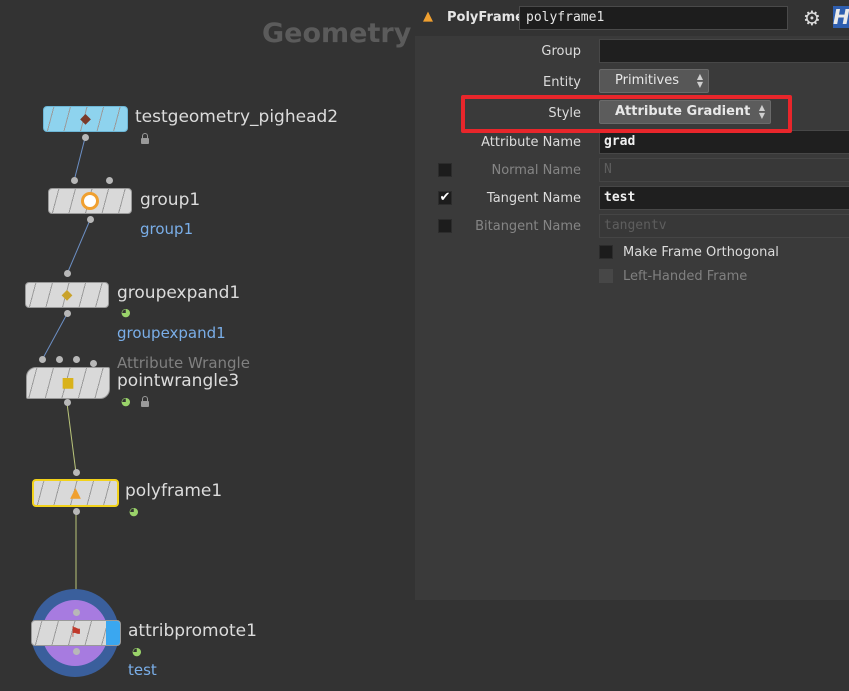  I want to click on entity-menu: Primitives ▲ ▼, so click(654, 81).